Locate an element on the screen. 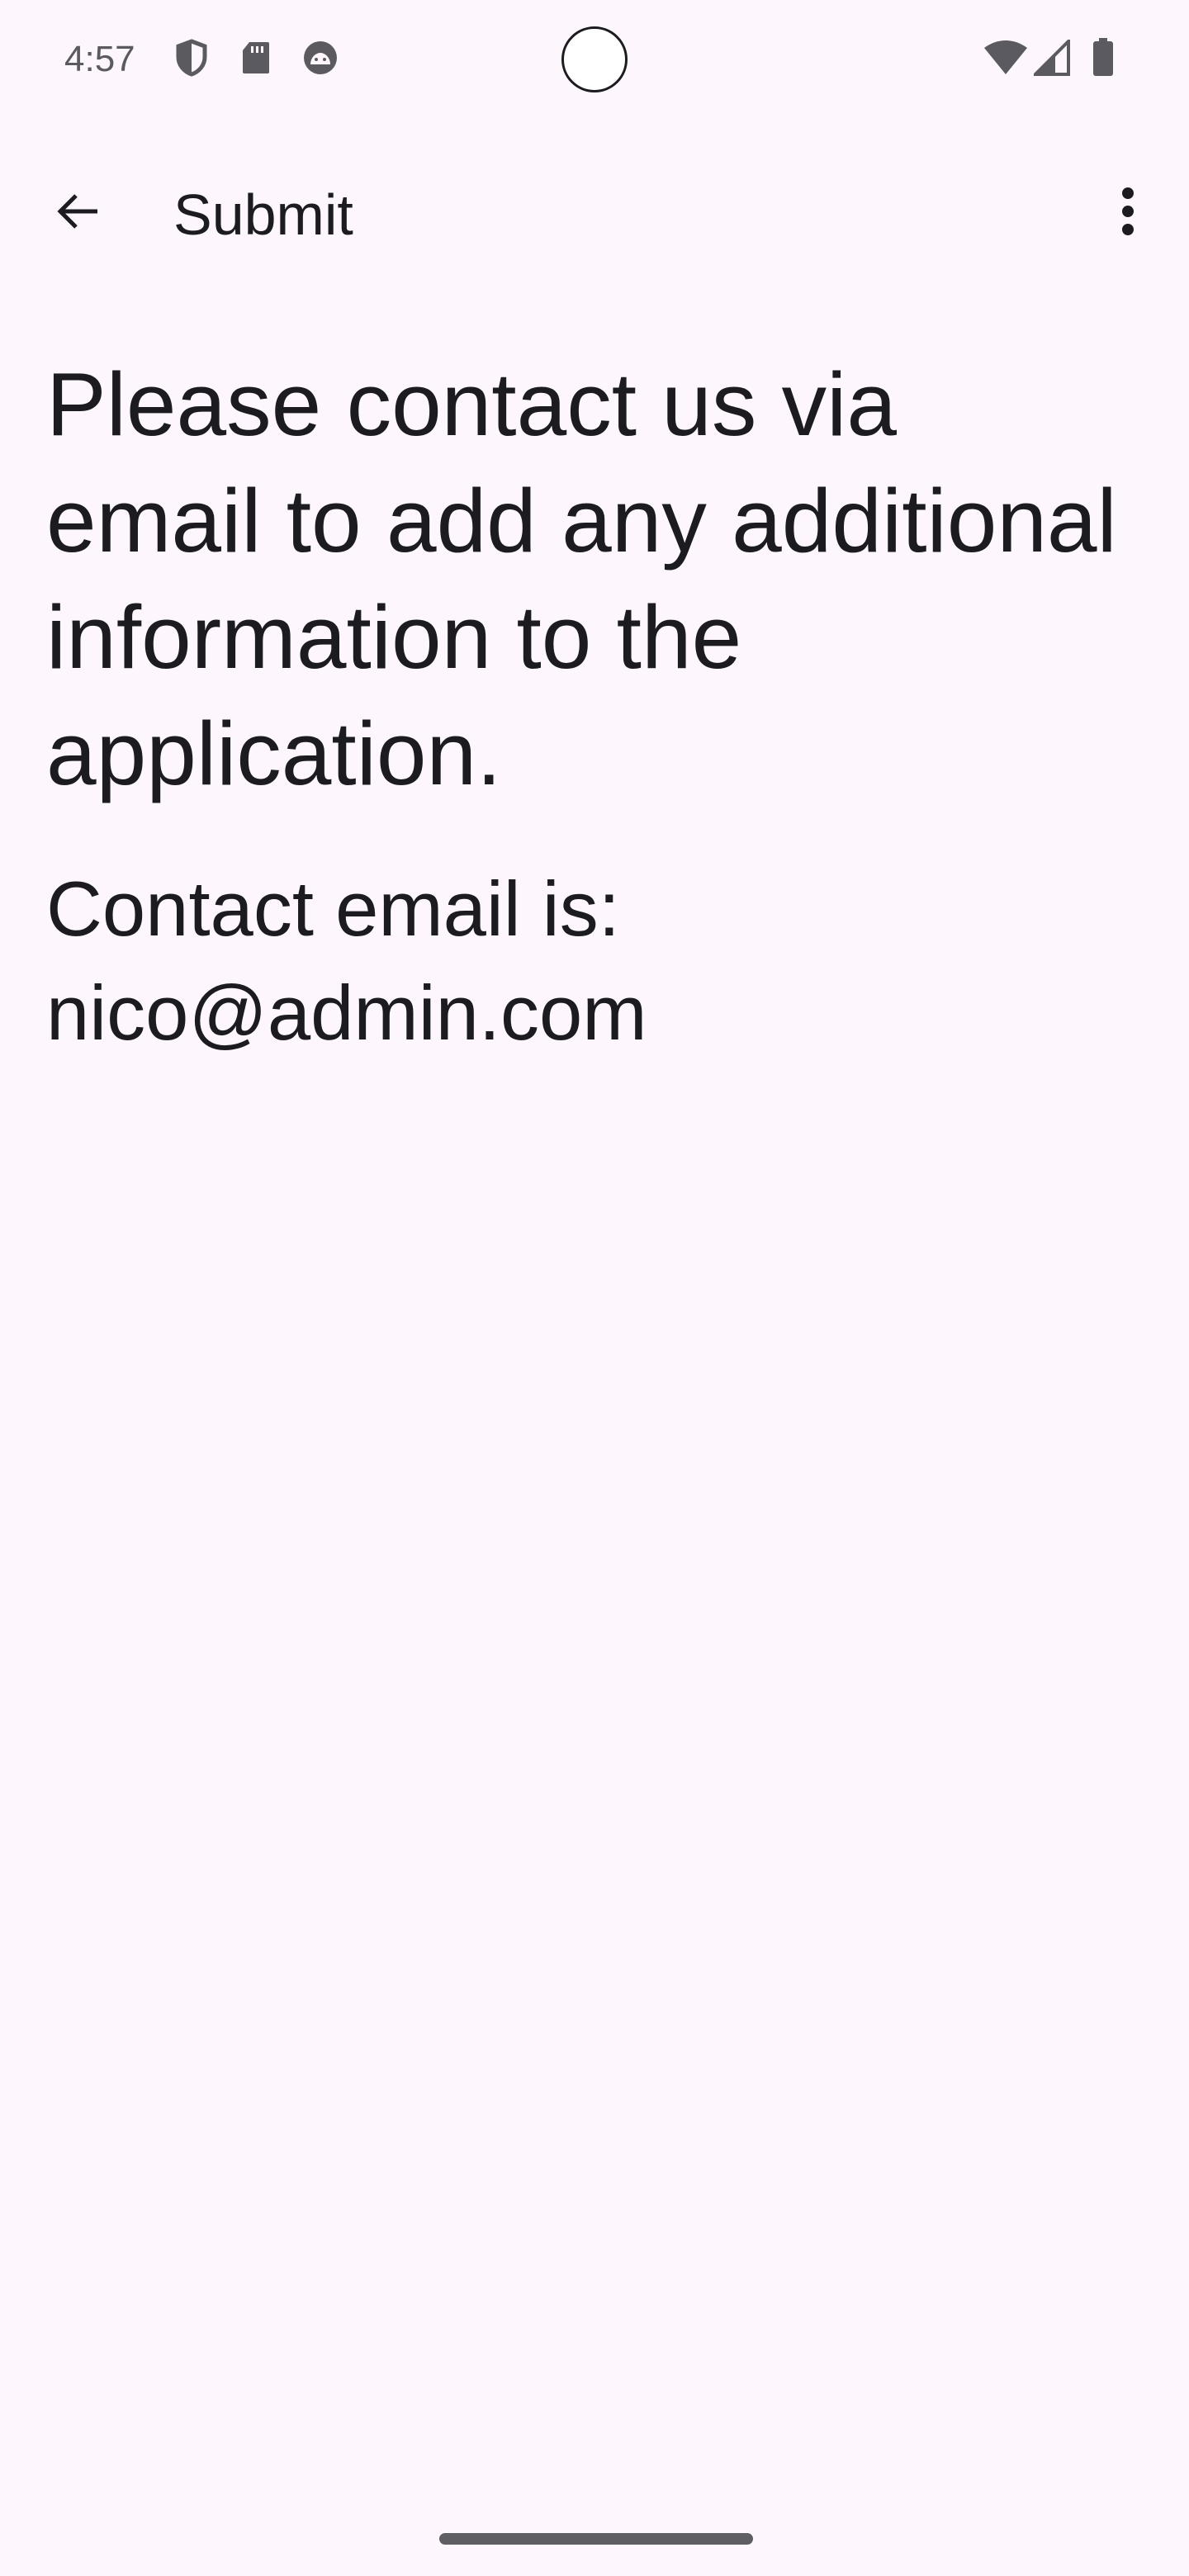  android-debug-icon is located at coordinates (320, 58).